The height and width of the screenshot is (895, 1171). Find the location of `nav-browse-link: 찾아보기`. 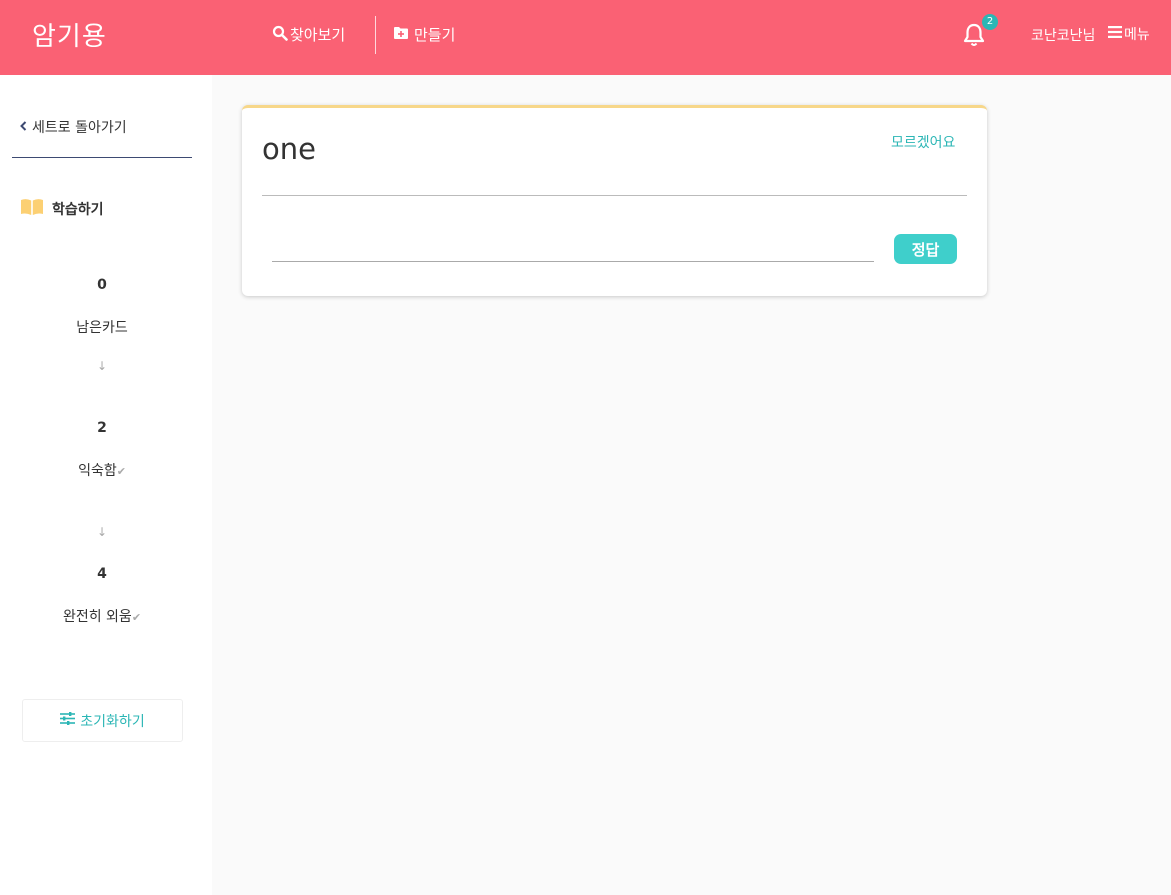

nav-browse-link: 찾아보기 is located at coordinates (308, 34).